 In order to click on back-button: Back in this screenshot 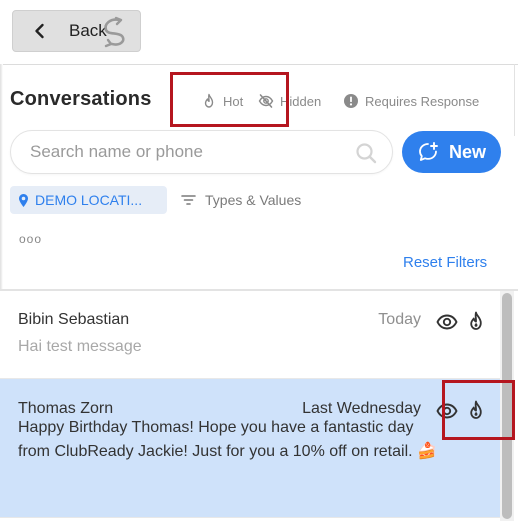, I will do `click(76, 31)`.